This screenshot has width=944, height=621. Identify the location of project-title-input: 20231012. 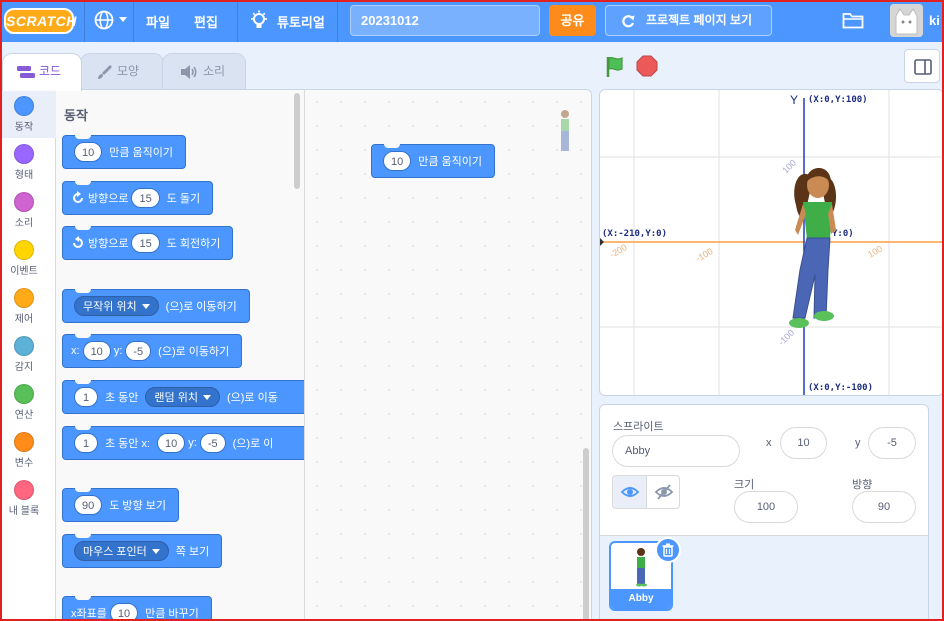
(445, 20).